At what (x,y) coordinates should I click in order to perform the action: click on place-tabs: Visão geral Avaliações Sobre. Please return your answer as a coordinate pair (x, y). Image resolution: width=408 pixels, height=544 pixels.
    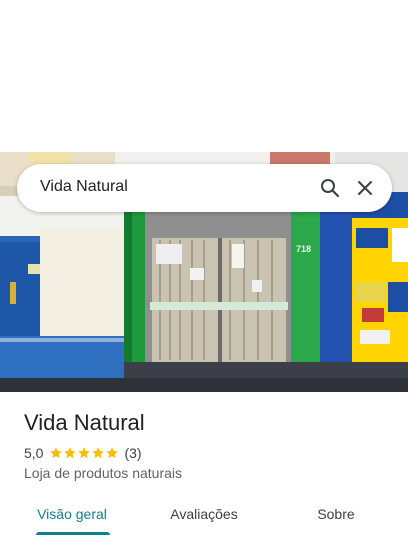
    Looking at the image, I should click on (204, 520).